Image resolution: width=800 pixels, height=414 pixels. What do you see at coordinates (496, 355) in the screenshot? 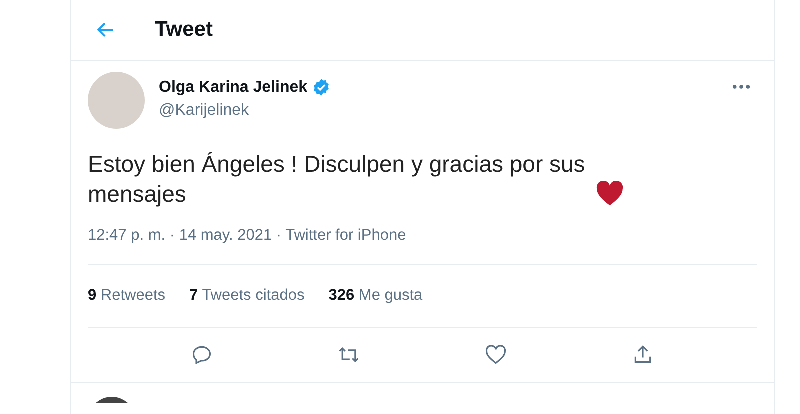
I see `like-icon` at bounding box center [496, 355].